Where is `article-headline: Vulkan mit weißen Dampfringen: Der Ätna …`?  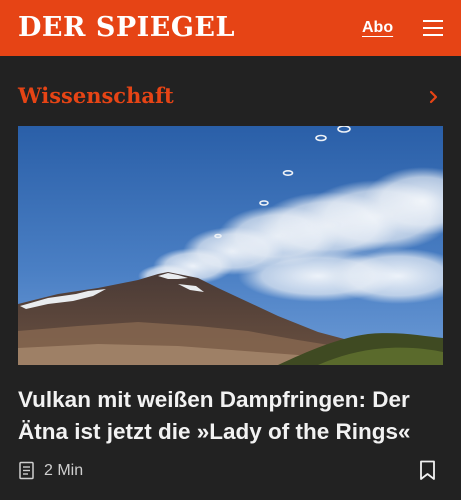 article-headline: Vulkan mit weißen Dampfringen: Der Ätna … is located at coordinates (230, 416).